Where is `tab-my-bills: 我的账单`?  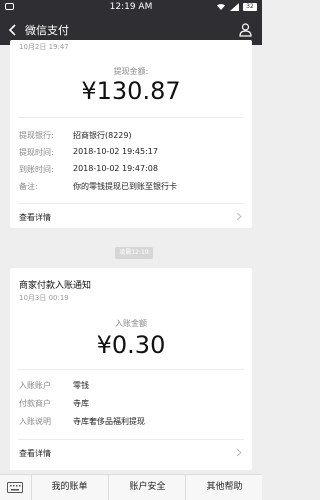 tab-my-bills: 我的账单 is located at coordinates (69, 487).